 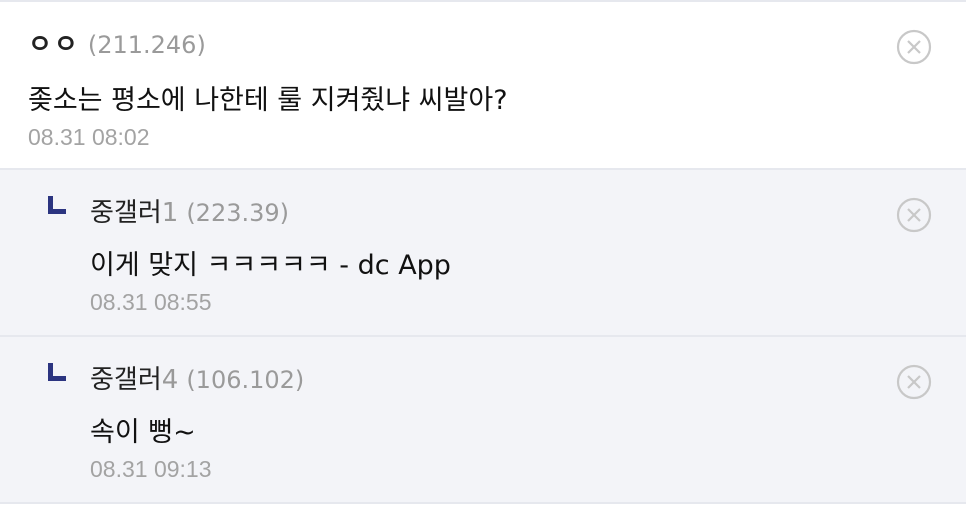 What do you see at coordinates (151, 302) in the screenshot?
I see `comment-date: 08.31 08:55` at bounding box center [151, 302].